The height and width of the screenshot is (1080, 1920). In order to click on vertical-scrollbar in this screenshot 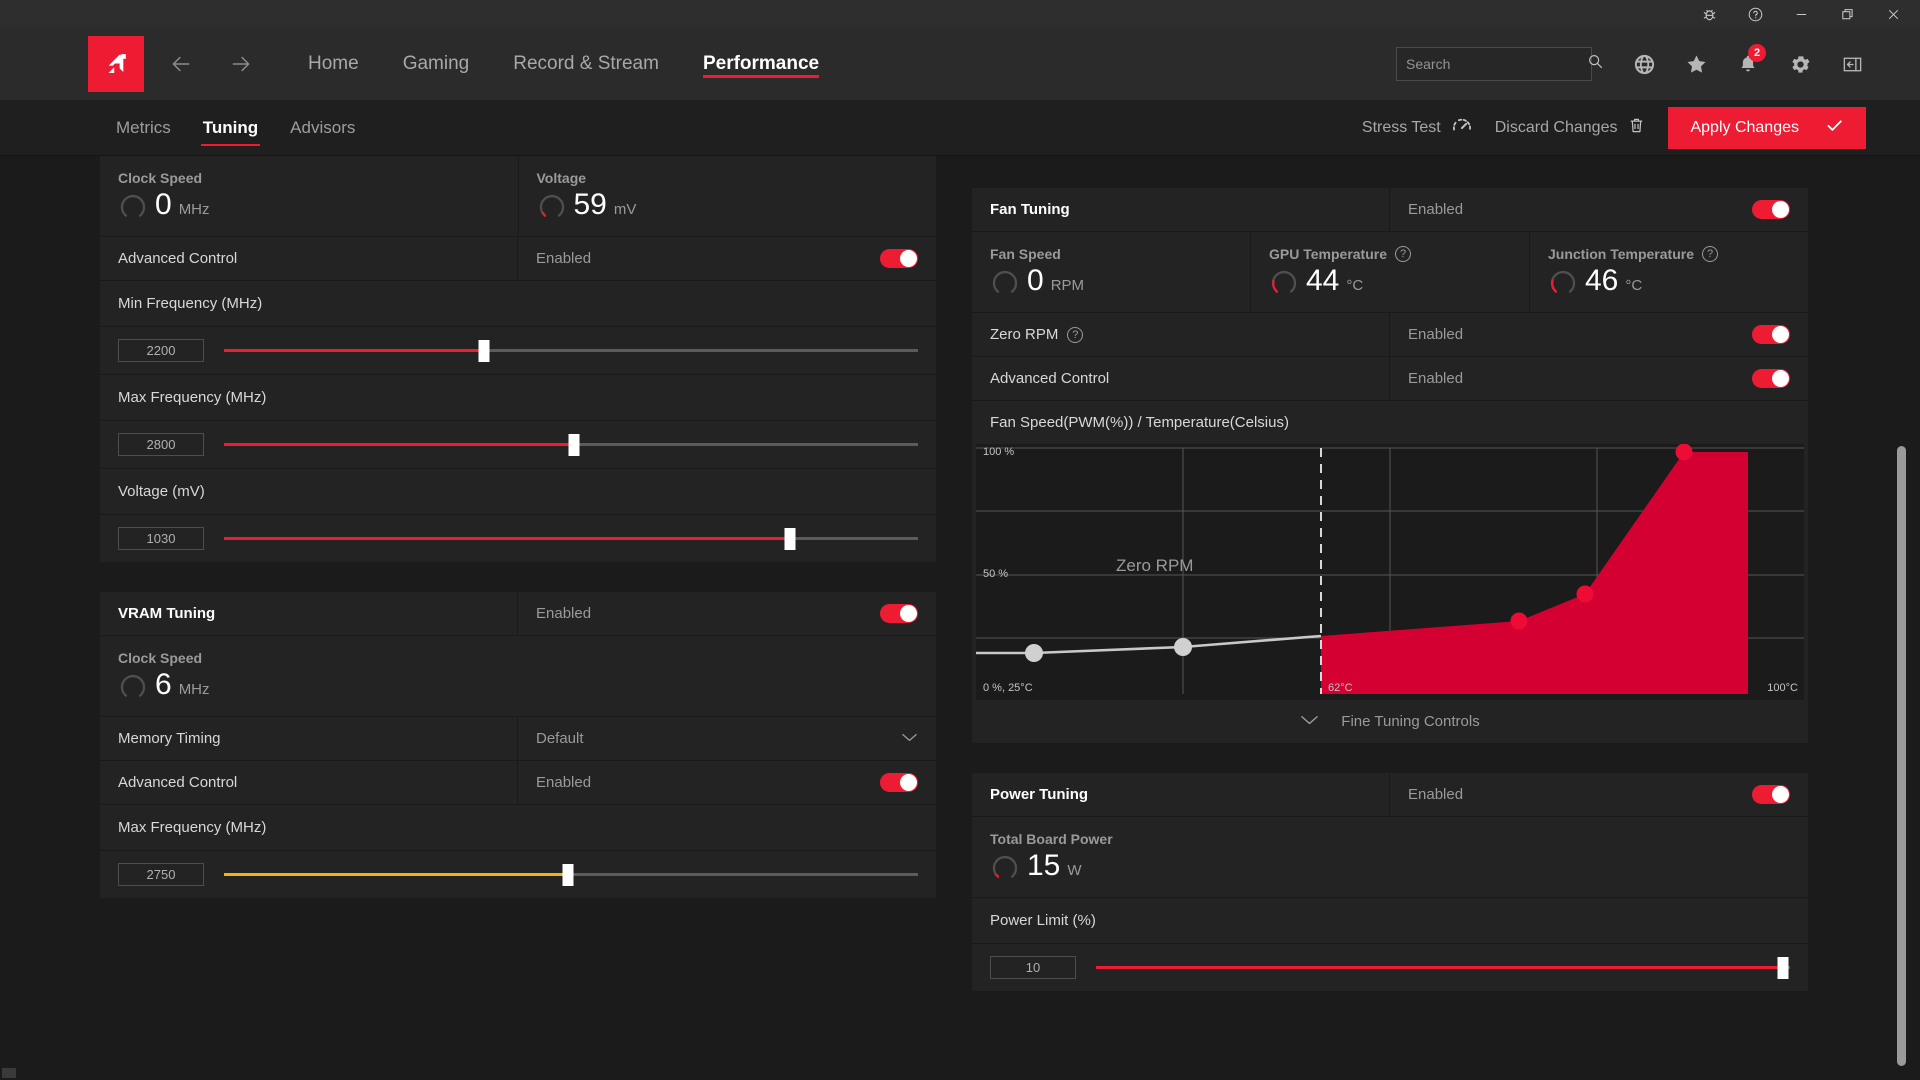, I will do `click(1901, 756)`.